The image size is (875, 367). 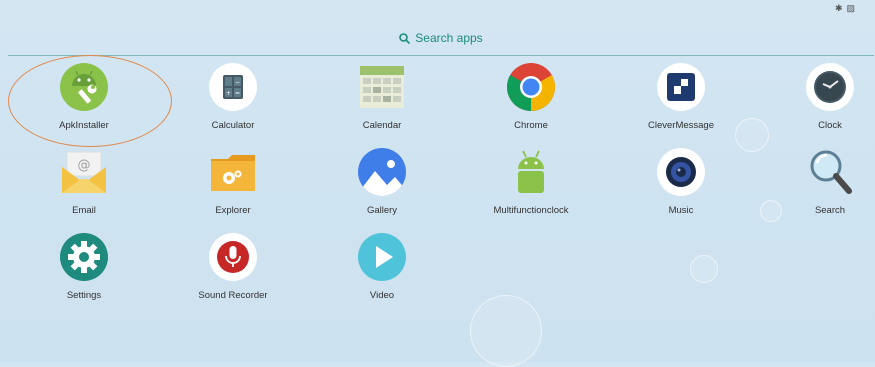 I want to click on music-icon, so click(x=681, y=172).